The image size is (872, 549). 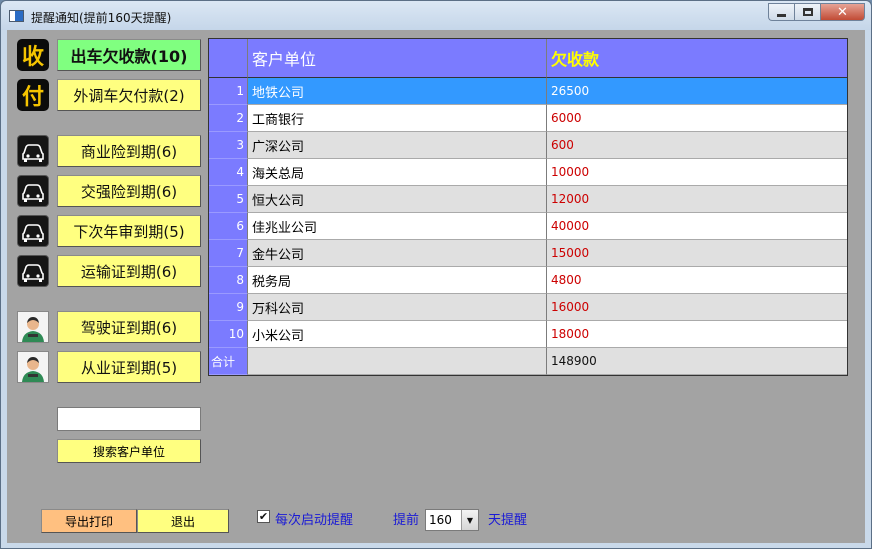 I want to click on amount-cell: 15000, so click(x=697, y=253).